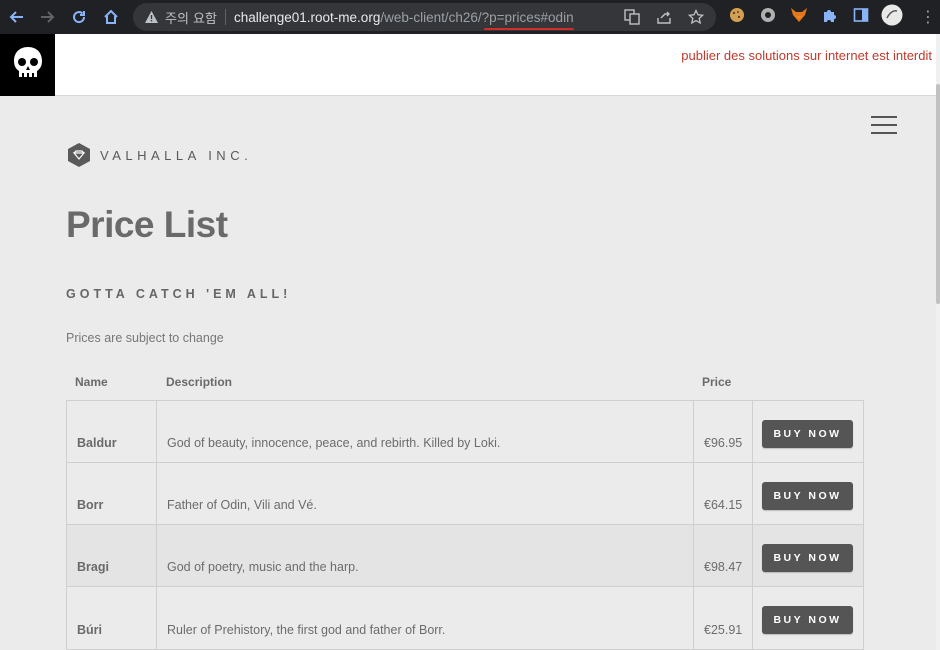  What do you see at coordinates (179, 294) in the screenshot?
I see `page-subtitle: GOTTA CATCH 'EM ALL!` at bounding box center [179, 294].